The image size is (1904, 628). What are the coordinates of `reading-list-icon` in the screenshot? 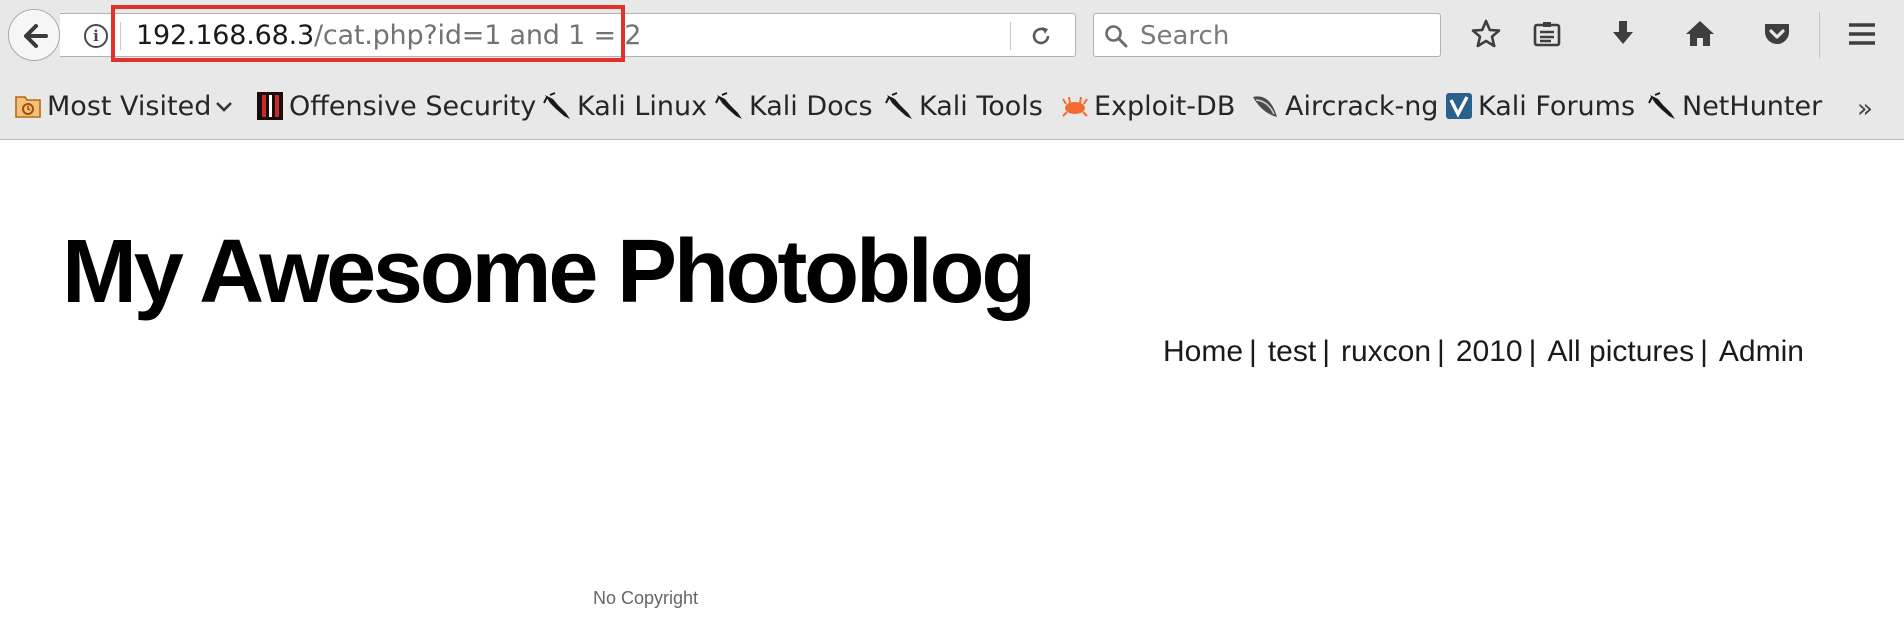 It's located at (1547, 36).